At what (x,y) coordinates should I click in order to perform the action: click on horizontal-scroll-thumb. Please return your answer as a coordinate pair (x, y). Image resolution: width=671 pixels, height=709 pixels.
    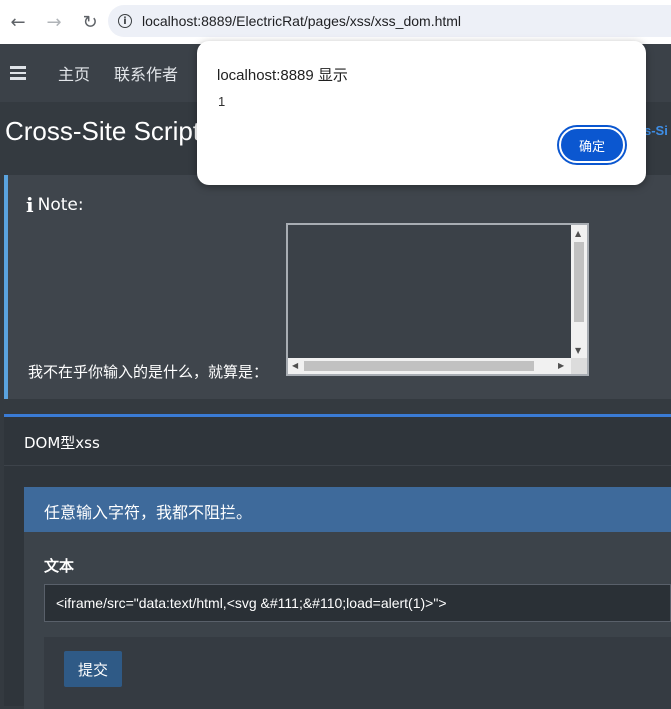
    Looking at the image, I should click on (419, 366).